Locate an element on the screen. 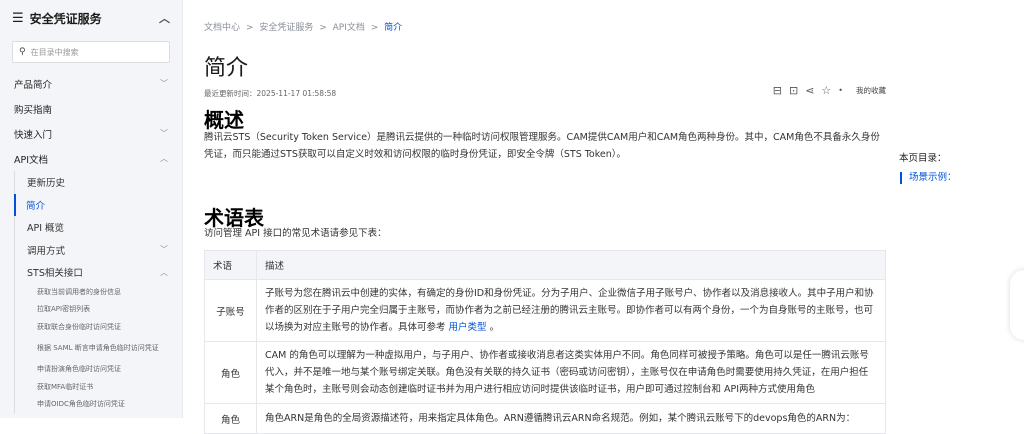 This screenshot has height=434, width=1024. sidebar-item-intro: 简介 is located at coordinates (98, 204).